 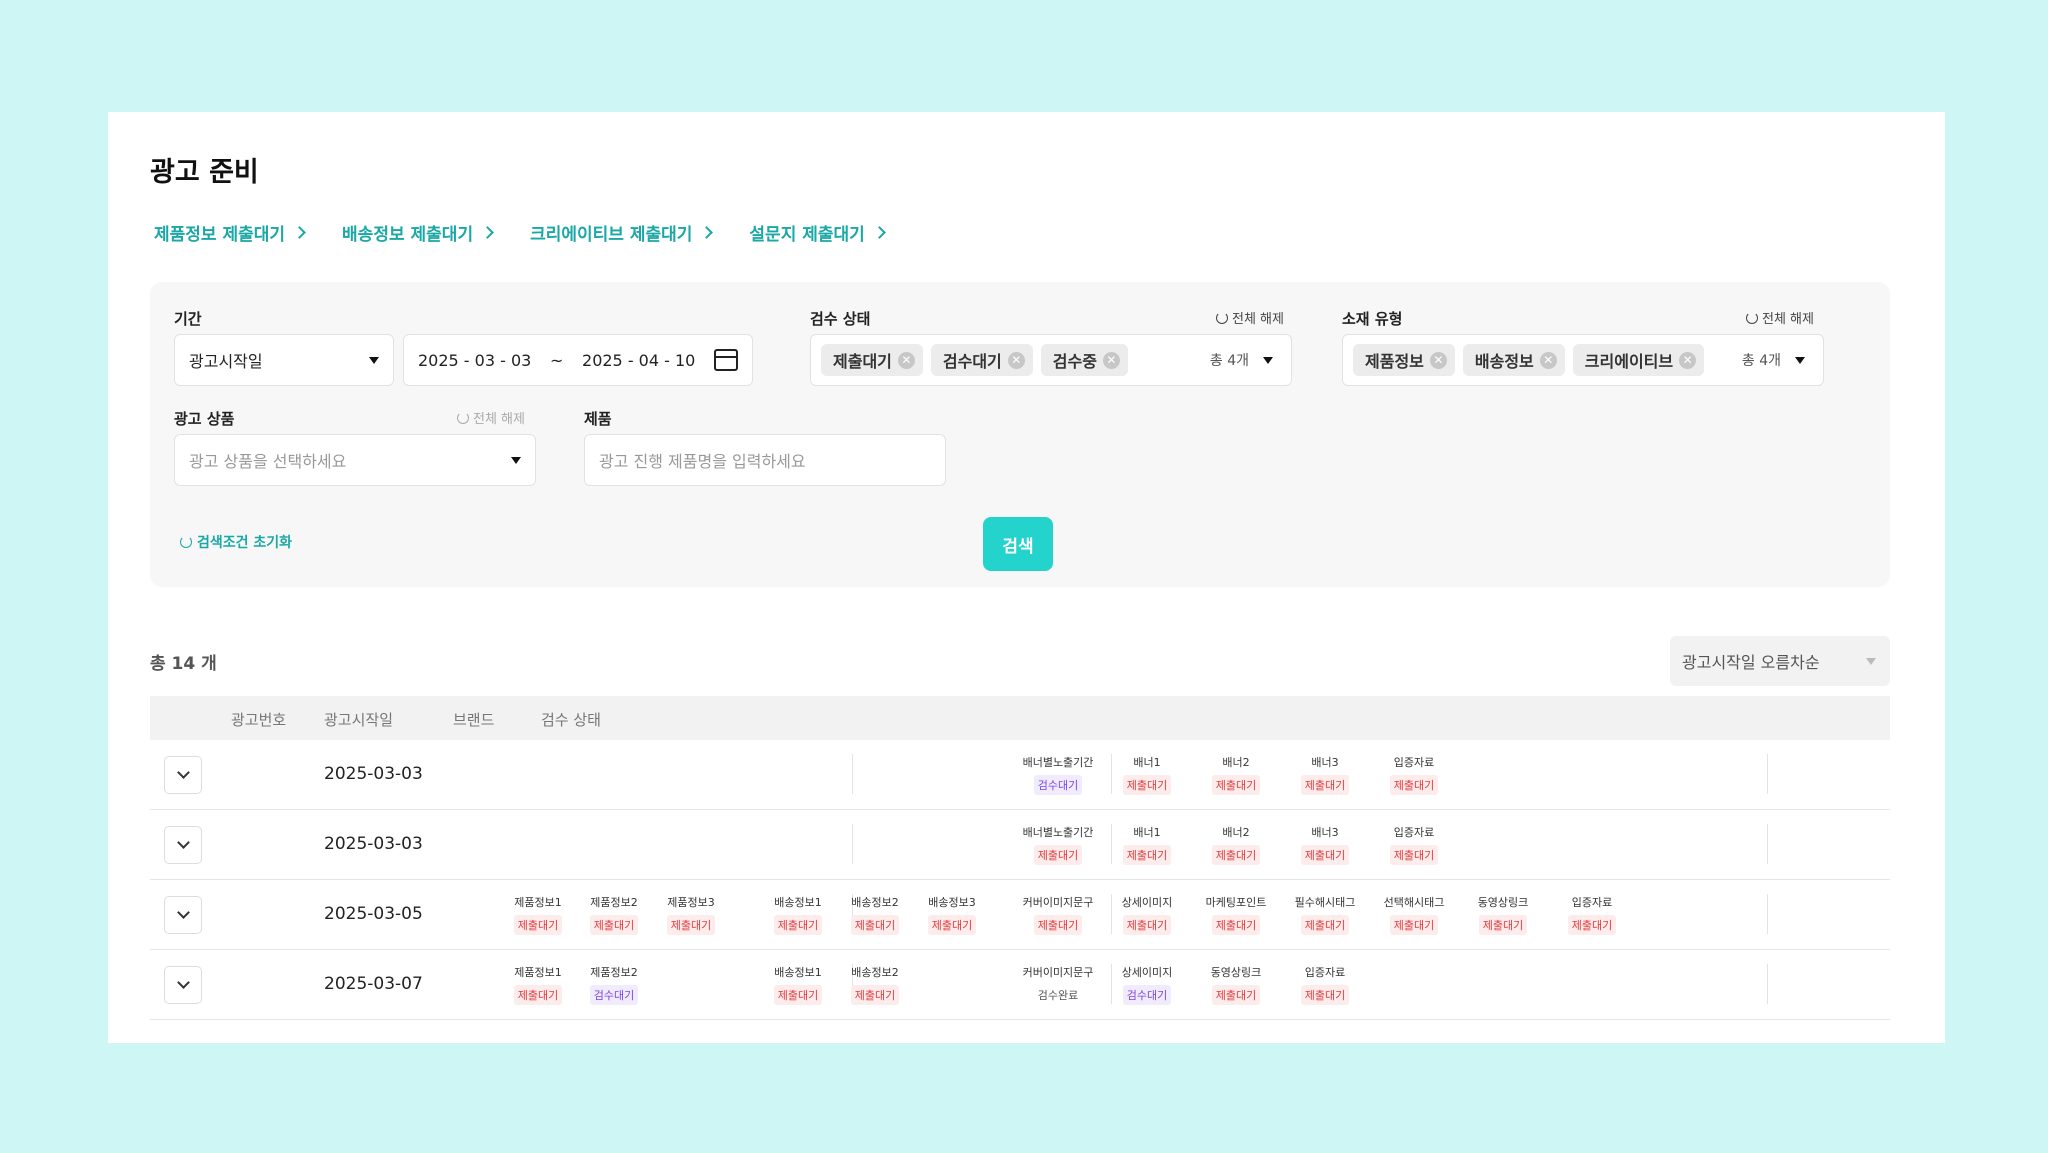 I want to click on status-item: 상세이미지 제출대기, so click(x=1147, y=914).